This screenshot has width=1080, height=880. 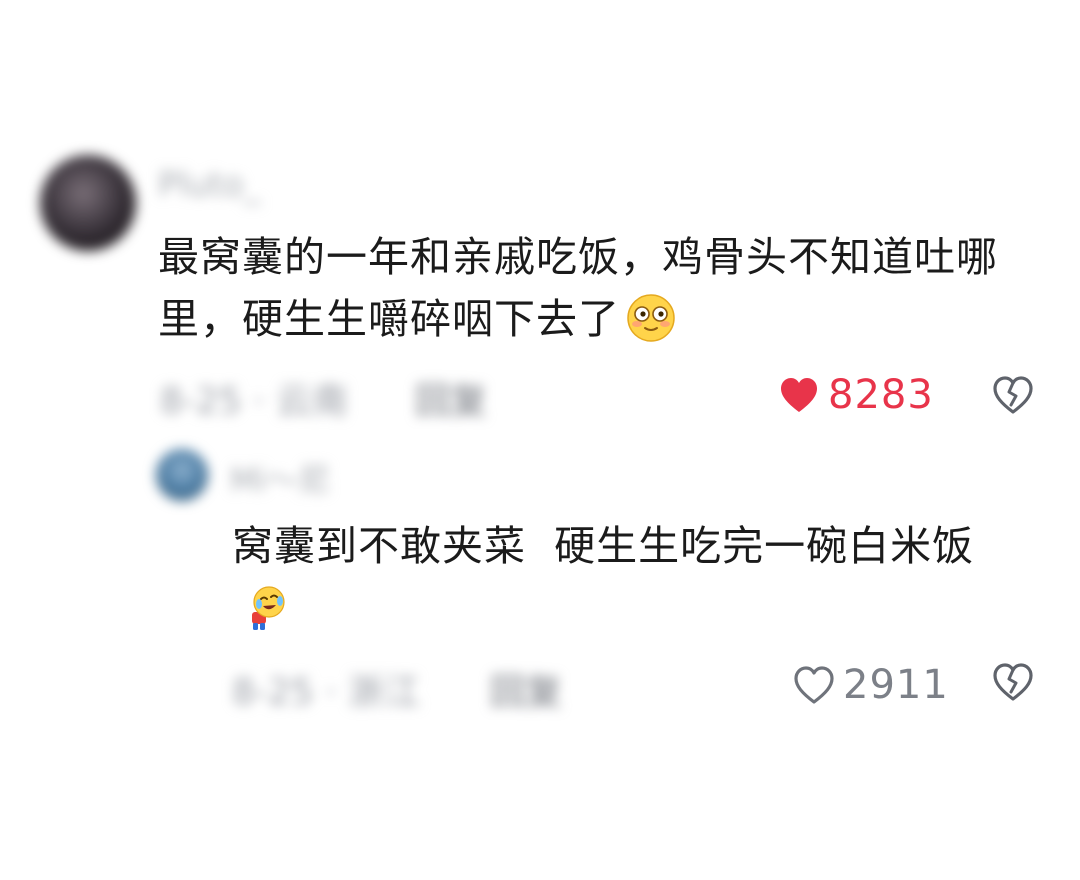 I want to click on reply-timestamp: 8-25 · 浙江, so click(x=326, y=692).